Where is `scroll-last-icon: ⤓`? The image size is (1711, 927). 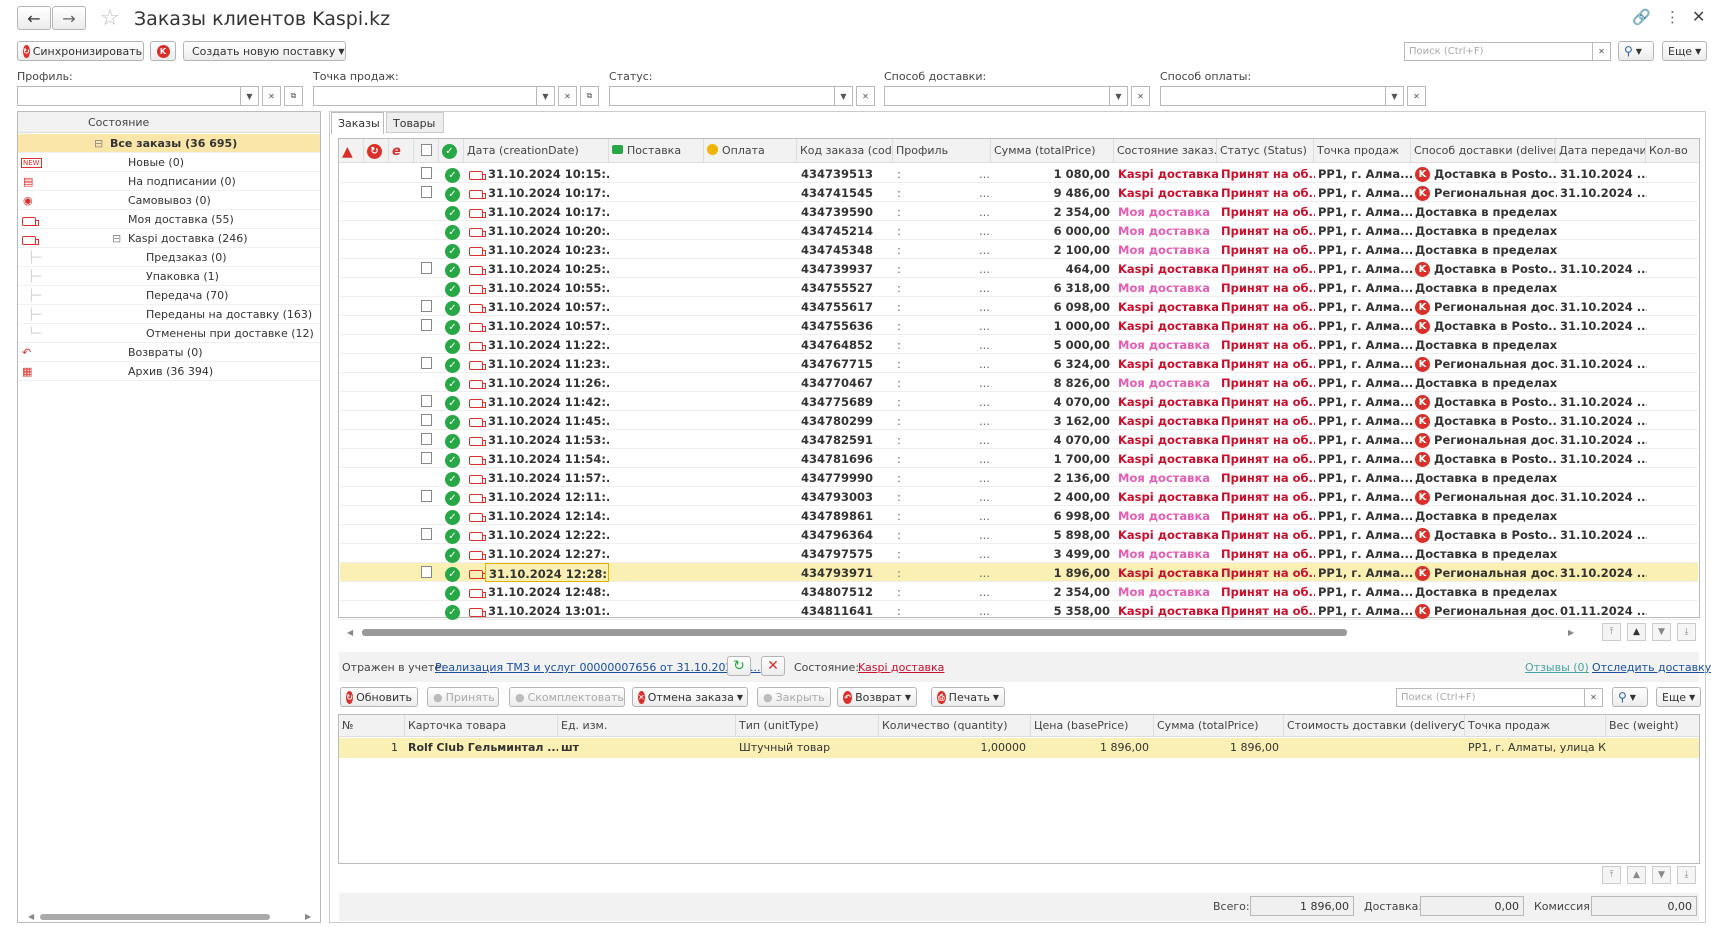 scroll-last-icon: ⤓ is located at coordinates (1686, 632).